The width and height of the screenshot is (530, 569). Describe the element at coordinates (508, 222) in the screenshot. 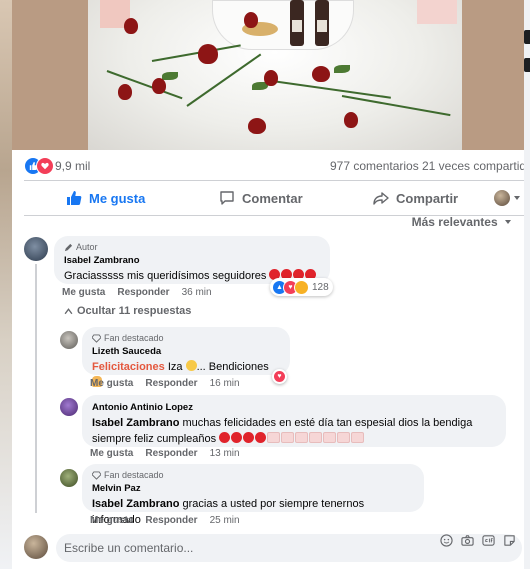

I see `chevron-down-icon` at that location.